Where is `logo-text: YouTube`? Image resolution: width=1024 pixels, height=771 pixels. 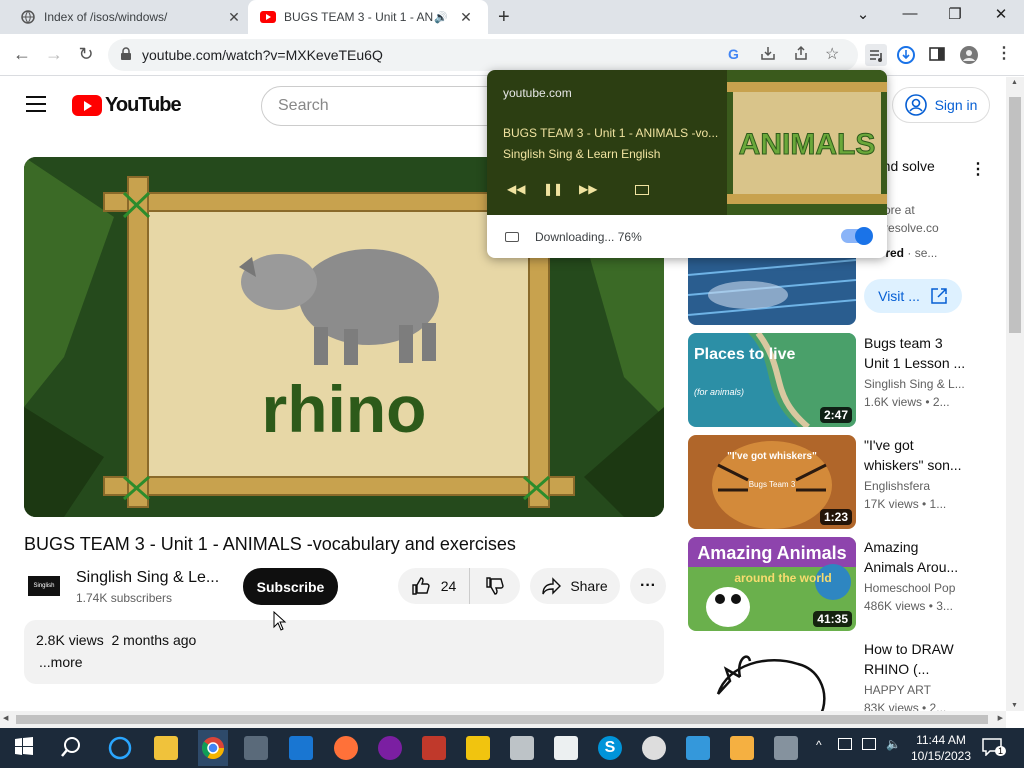
logo-text: YouTube is located at coordinates (143, 105).